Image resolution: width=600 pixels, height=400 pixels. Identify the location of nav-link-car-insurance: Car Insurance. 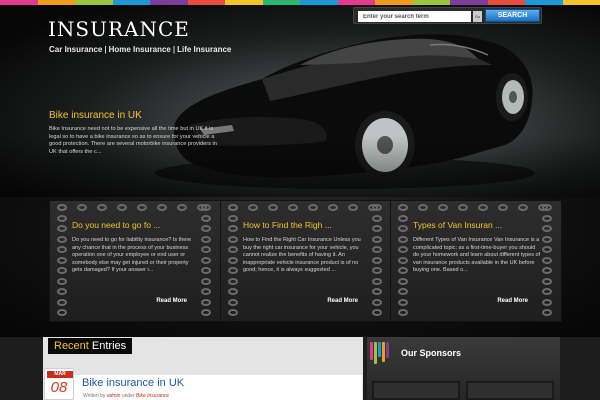
(75, 49).